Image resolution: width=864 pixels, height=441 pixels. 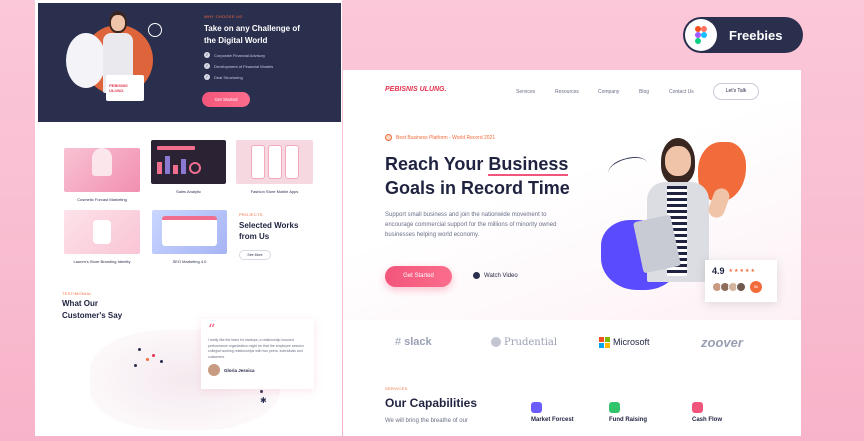 What do you see at coordinates (707, 420) in the screenshot?
I see `capability-label: Cash Flow` at bounding box center [707, 420].